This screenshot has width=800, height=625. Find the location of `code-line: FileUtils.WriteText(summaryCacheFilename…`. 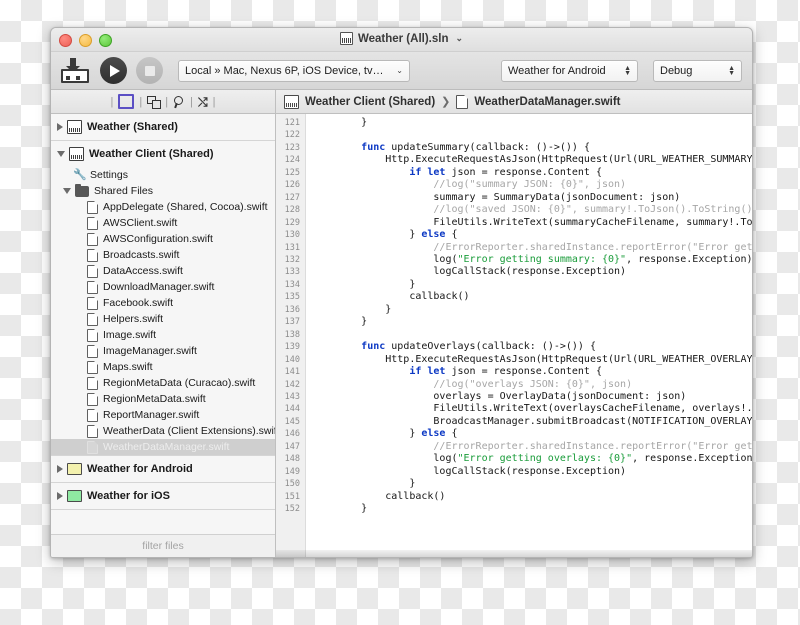

code-line: FileUtils.WriteText(summaryCacheFilename… is located at coordinates (532, 223).